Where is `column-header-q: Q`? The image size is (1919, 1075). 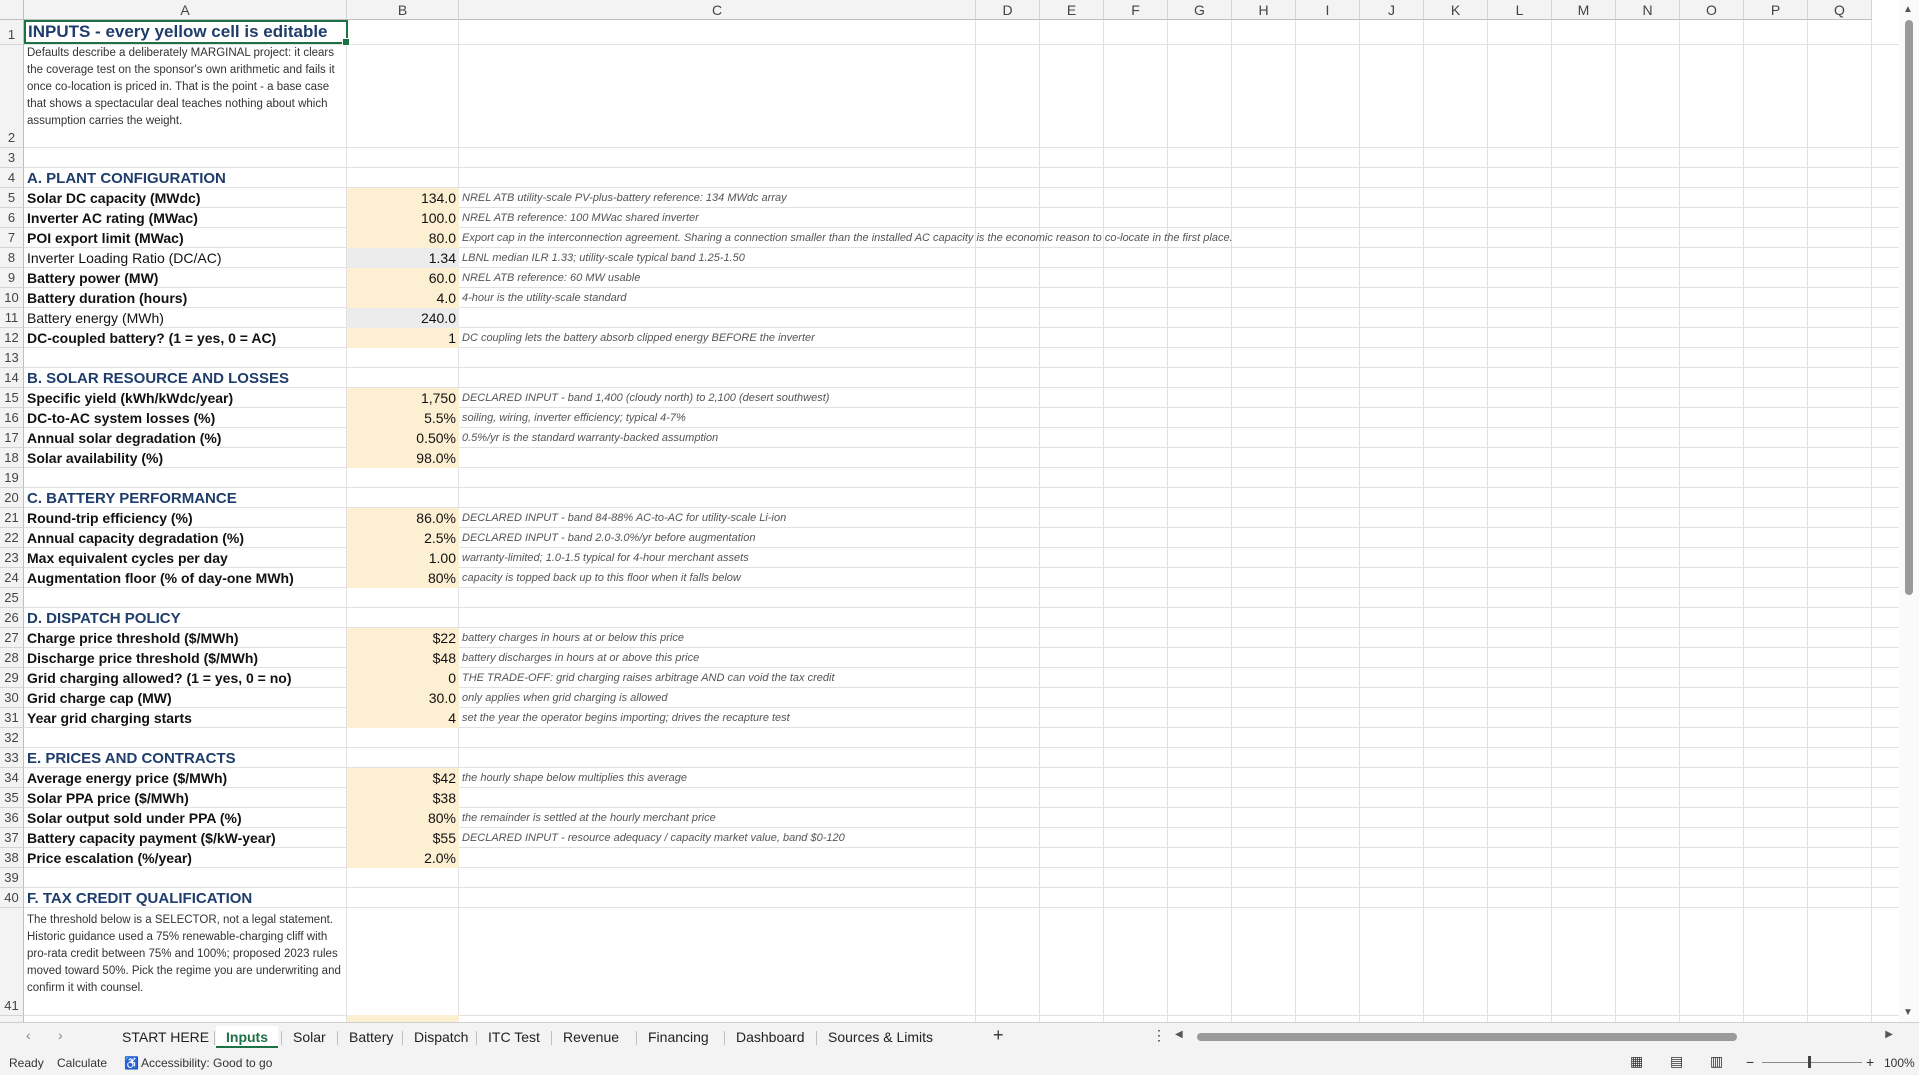
column-header-q: Q is located at coordinates (1840, 10).